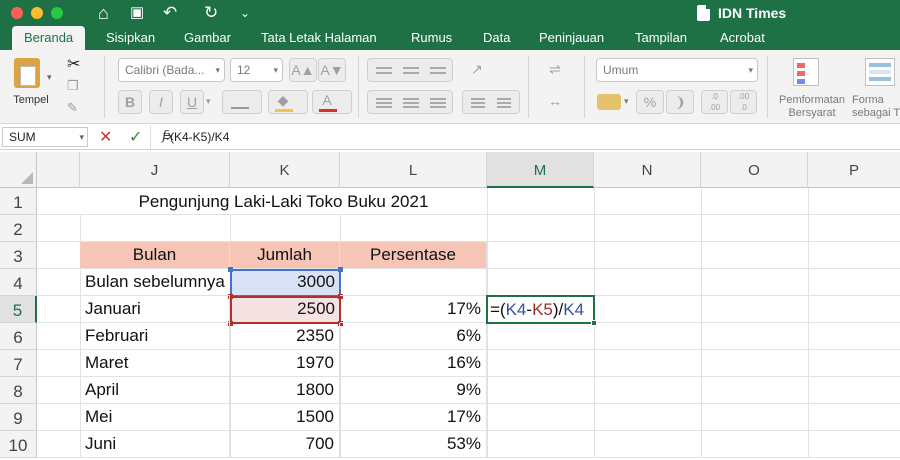 This screenshot has height=460, width=900. Describe the element at coordinates (285, 255) in the screenshot. I see `header-cell-jumlah: Jumlah` at that location.